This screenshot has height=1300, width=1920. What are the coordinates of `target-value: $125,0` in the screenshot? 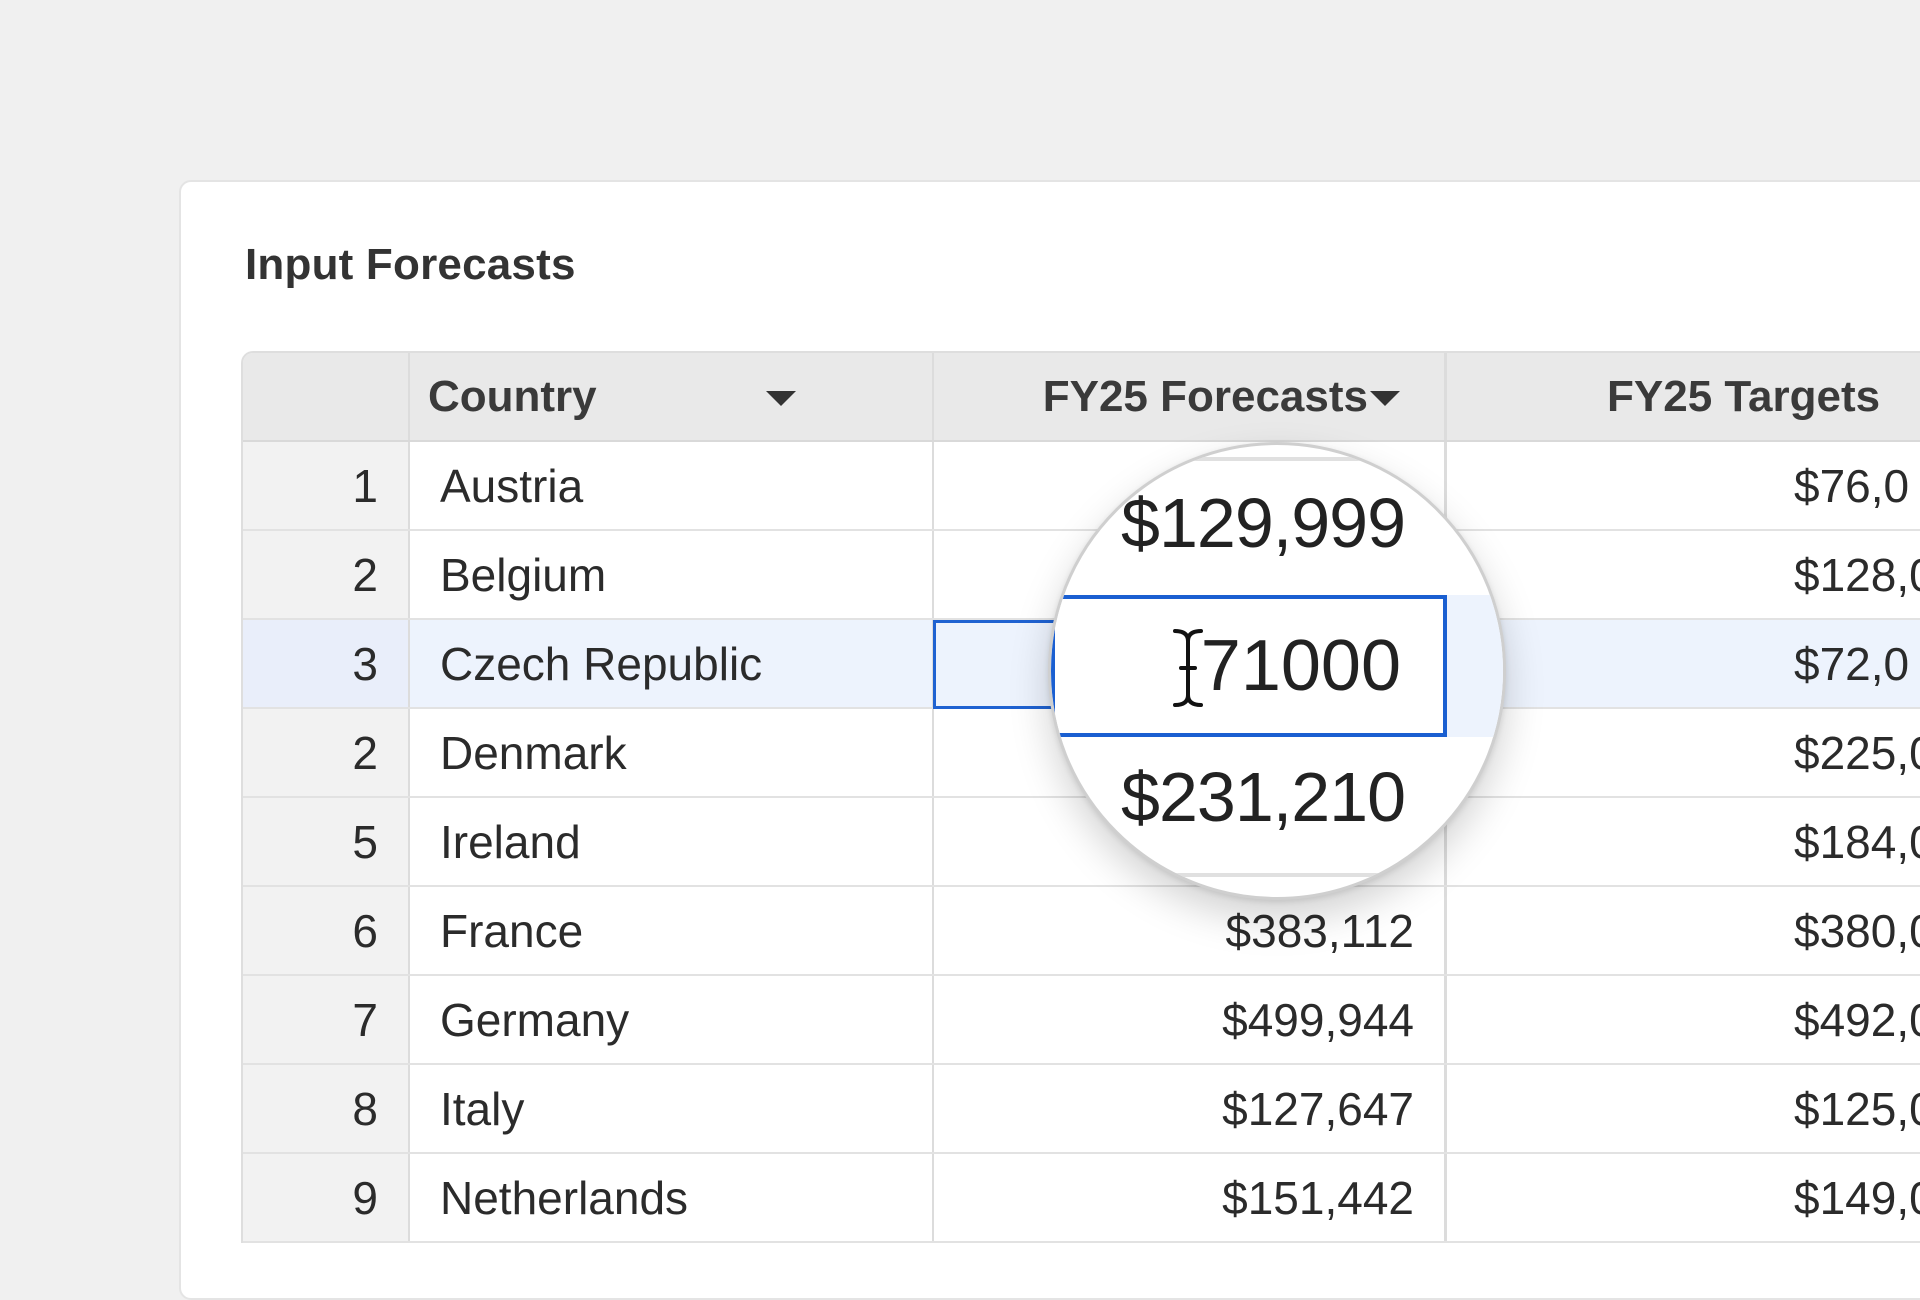 It's located at (1857, 1108).